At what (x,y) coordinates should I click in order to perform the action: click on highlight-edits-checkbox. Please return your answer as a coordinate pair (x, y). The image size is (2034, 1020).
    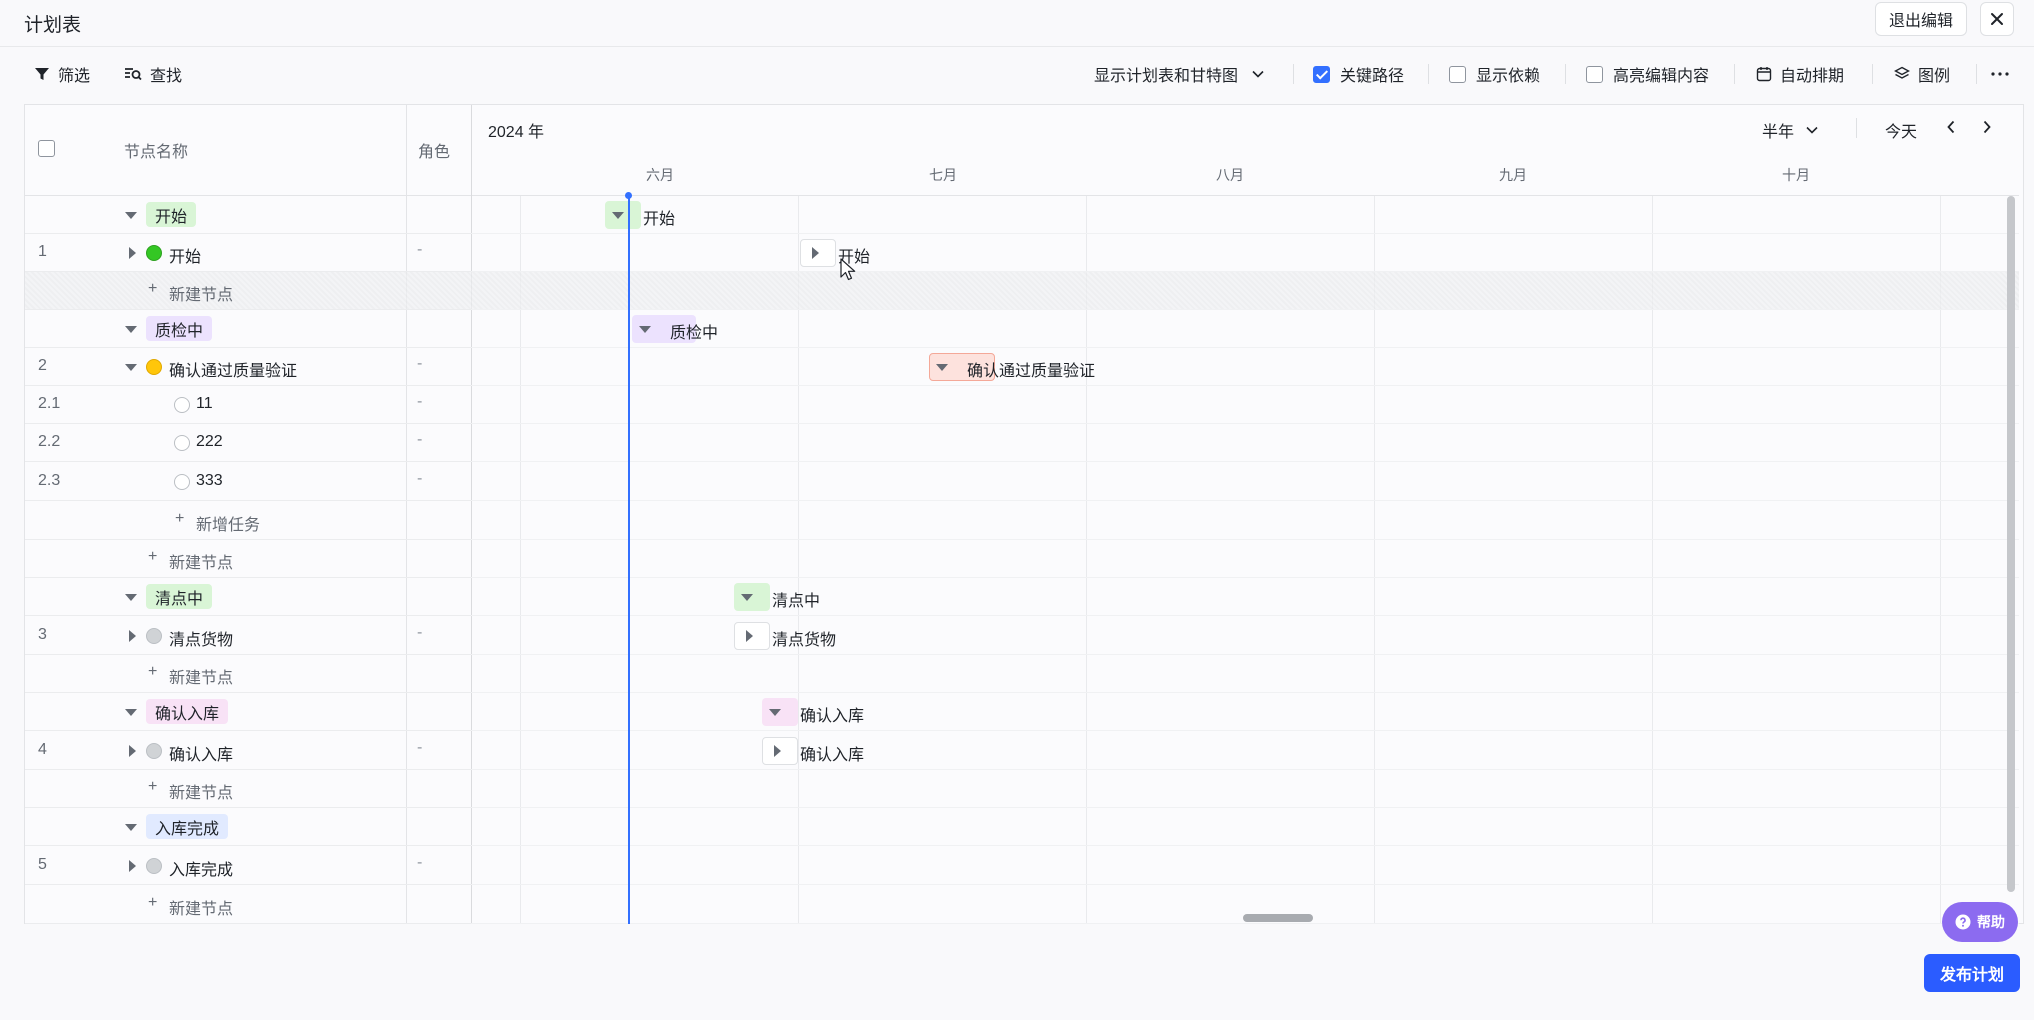
    Looking at the image, I should click on (1594, 74).